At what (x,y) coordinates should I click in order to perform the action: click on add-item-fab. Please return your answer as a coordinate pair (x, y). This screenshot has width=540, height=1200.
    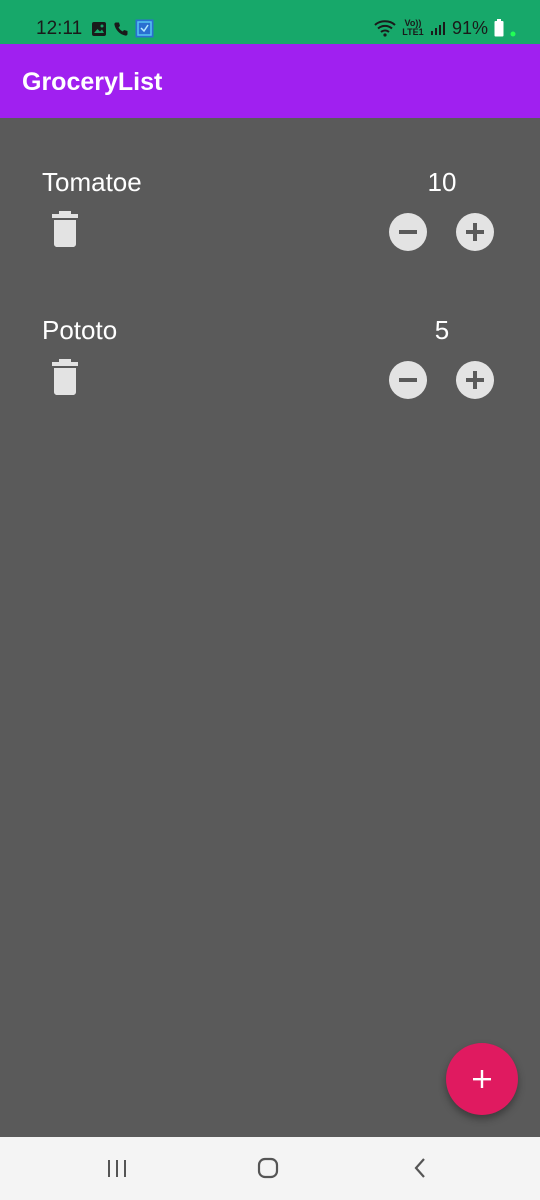
    Looking at the image, I should click on (482, 1079).